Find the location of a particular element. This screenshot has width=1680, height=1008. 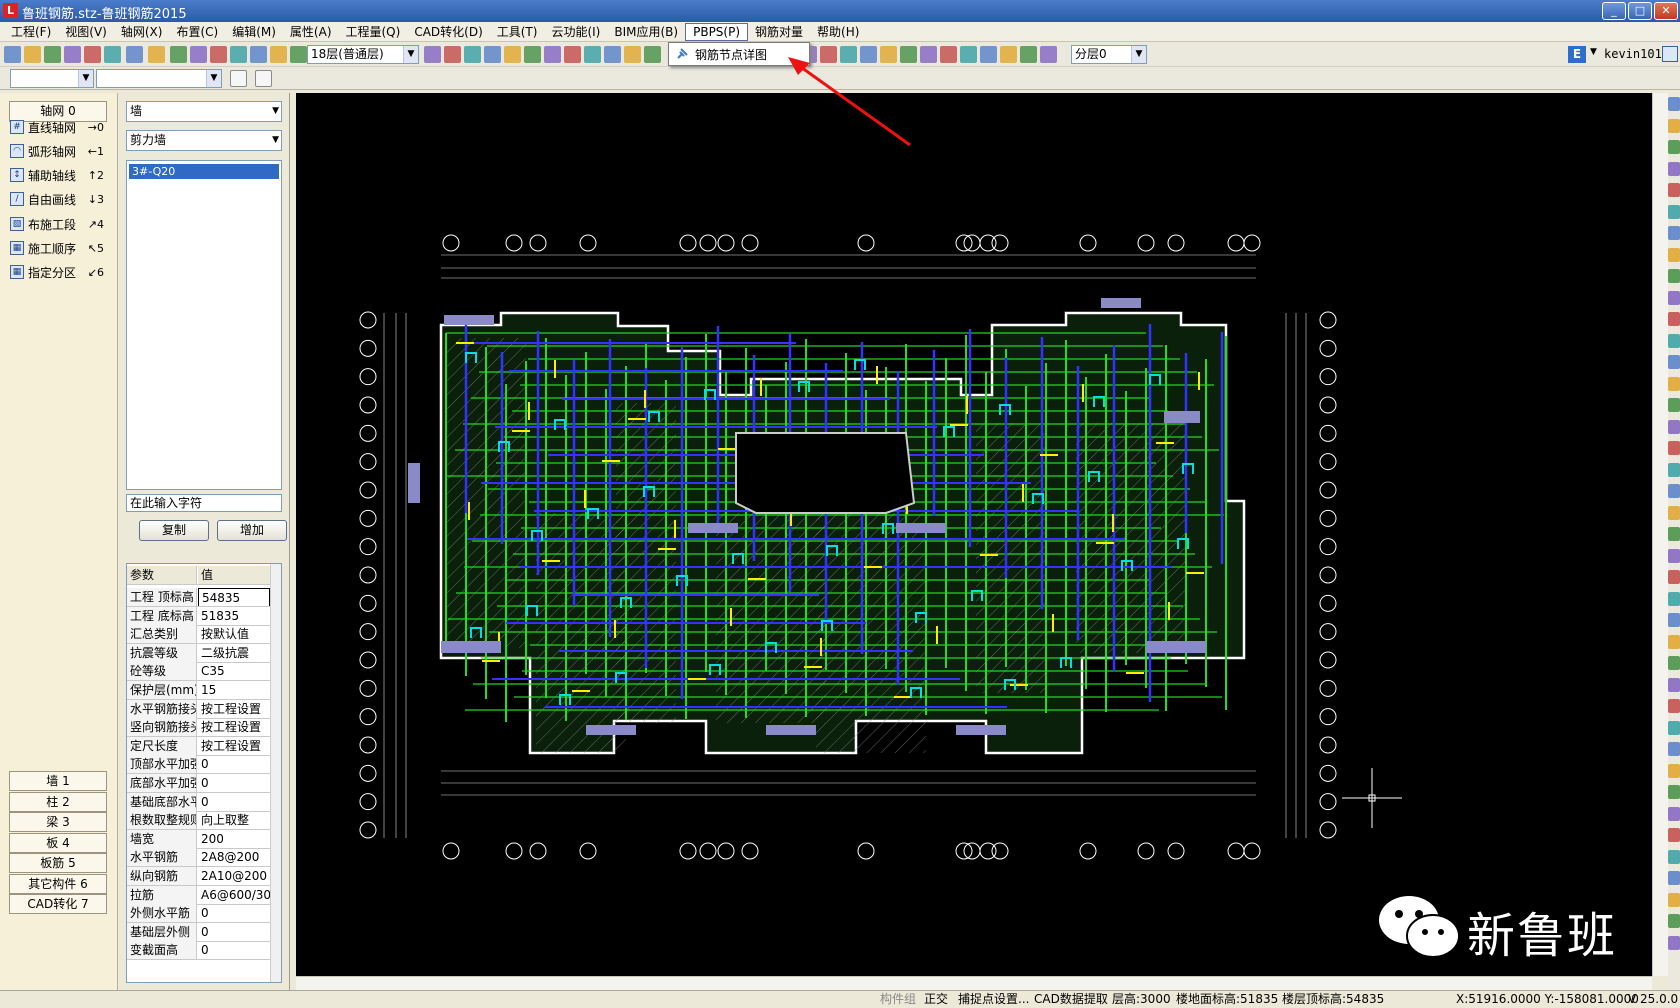

filter-select-2: ▼ is located at coordinates (159, 78).